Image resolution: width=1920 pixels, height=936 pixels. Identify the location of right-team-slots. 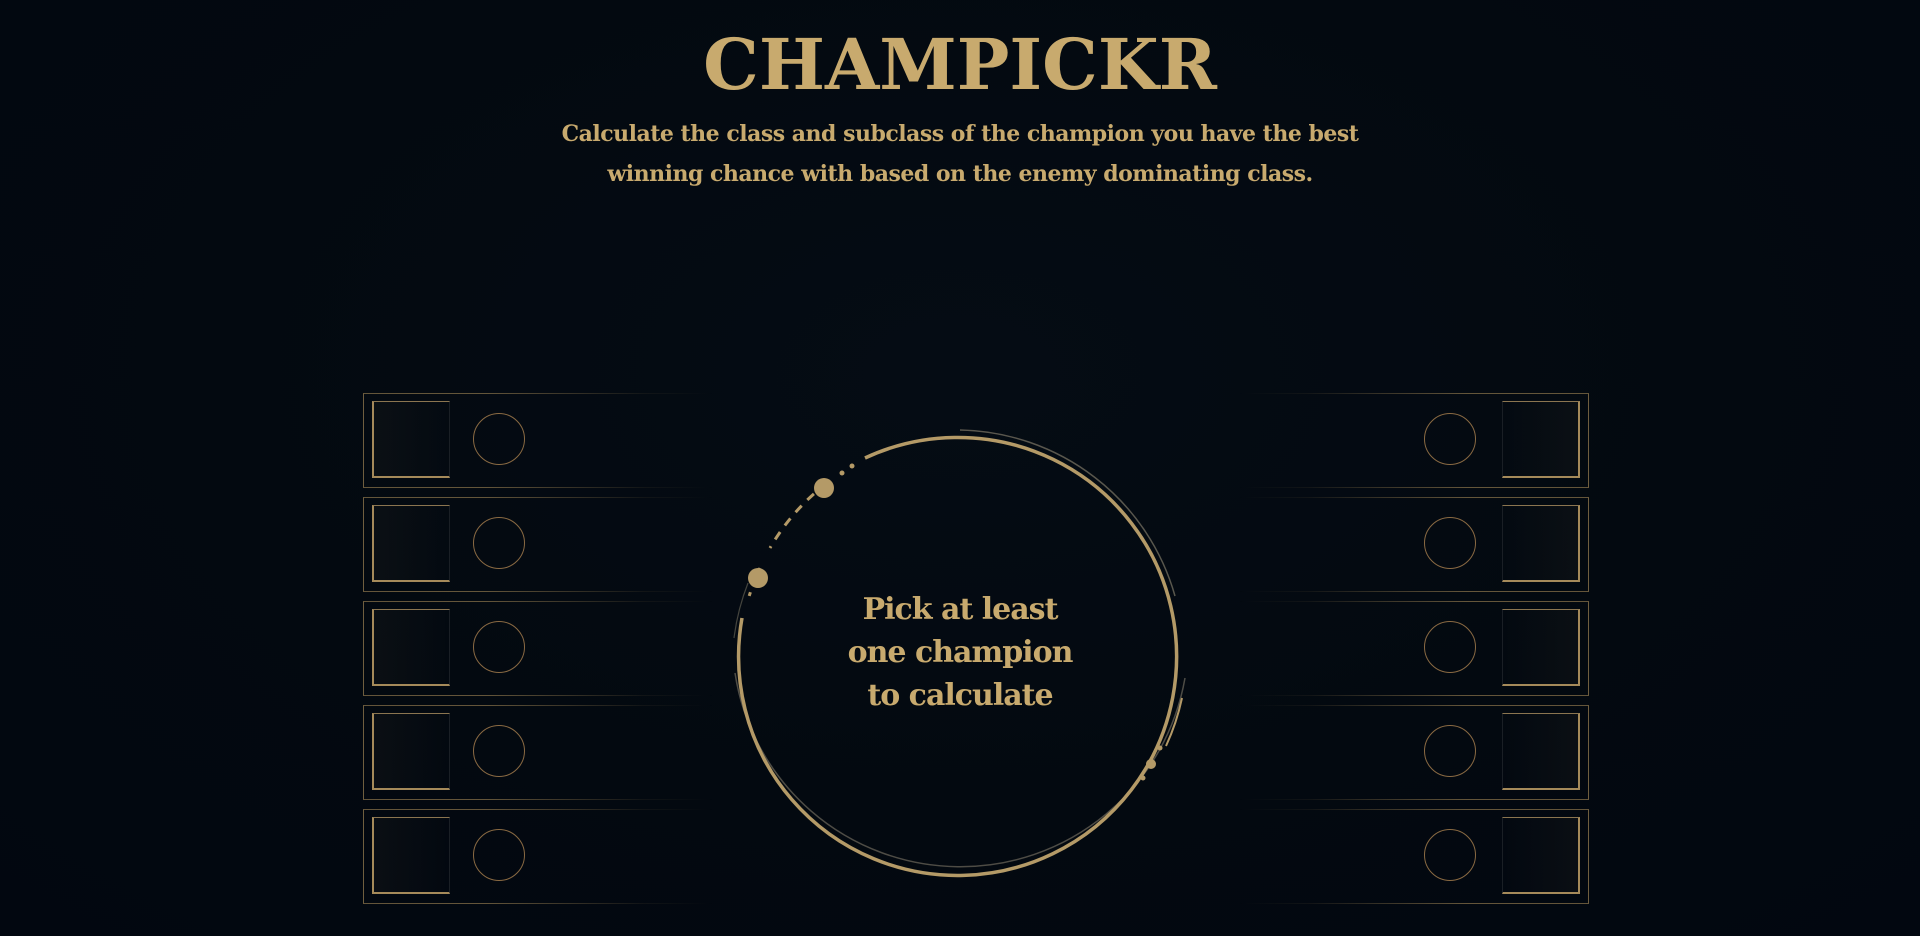
(1414, 653).